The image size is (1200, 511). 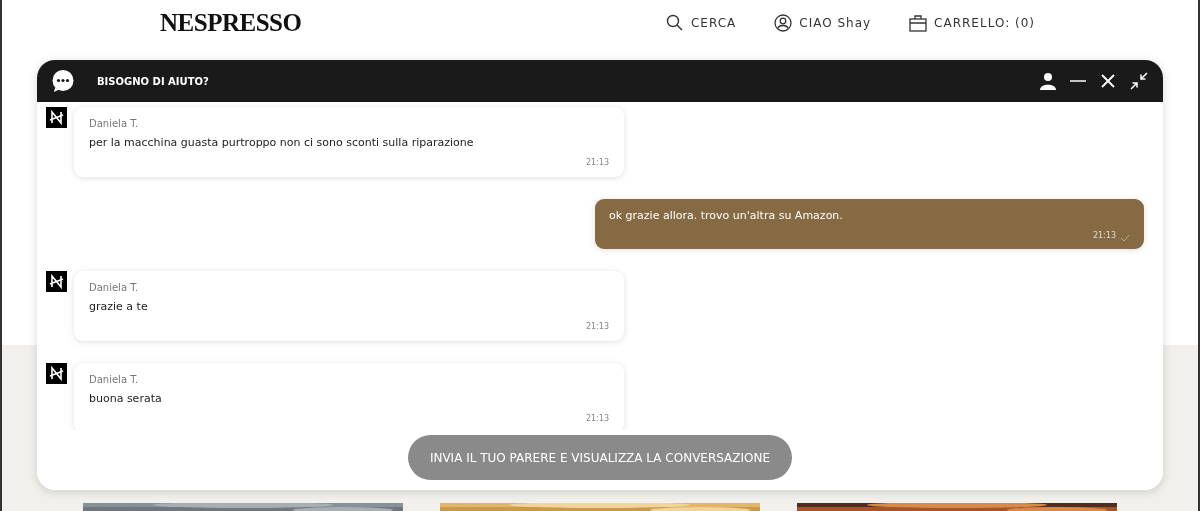 I want to click on close-icon, so click(x=1108, y=81).